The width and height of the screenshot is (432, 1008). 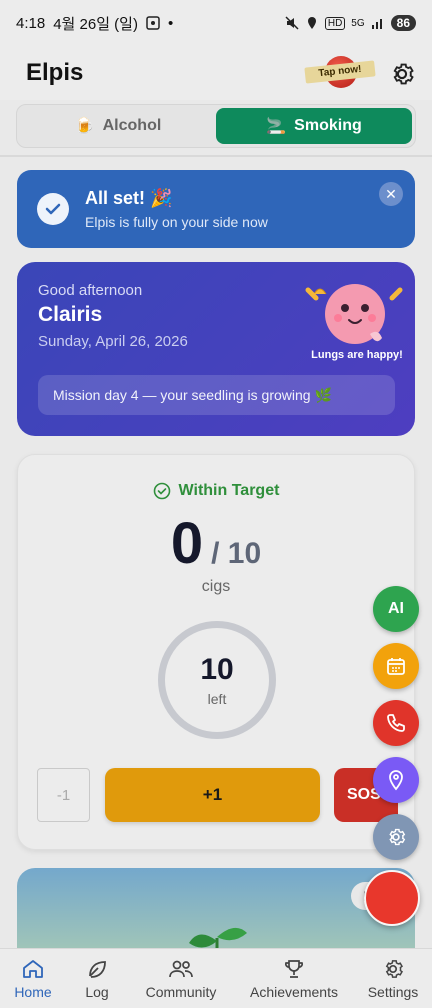 I want to click on nav-home: Home, so click(x=33, y=978).